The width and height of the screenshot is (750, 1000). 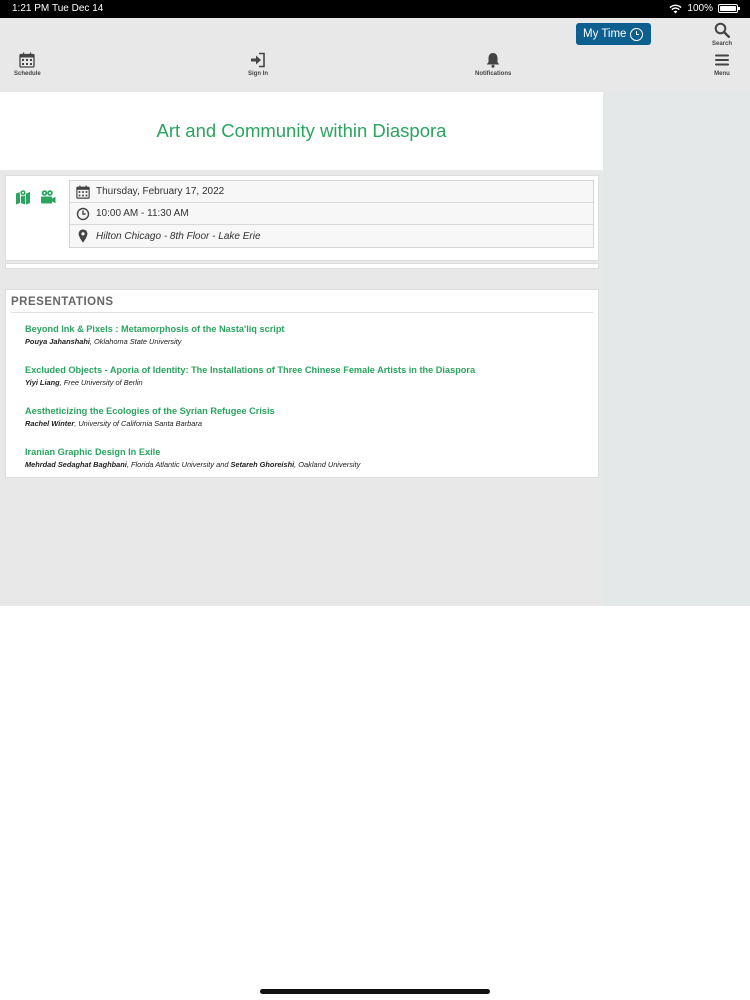 I want to click on author-name: Rachel Winter, so click(x=50, y=423).